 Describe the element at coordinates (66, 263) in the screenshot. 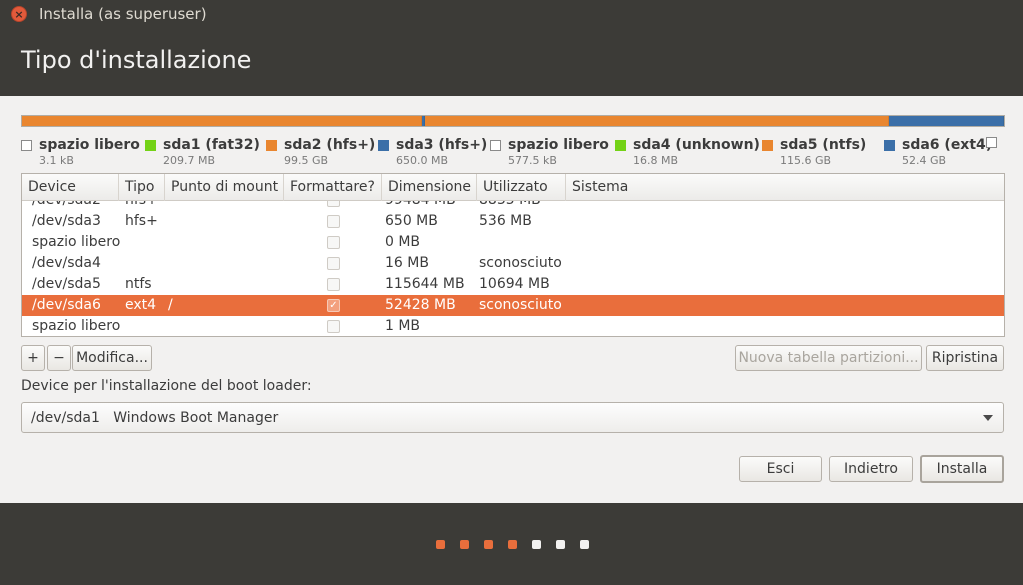

I see `cell-device: /dev/sda4` at that location.